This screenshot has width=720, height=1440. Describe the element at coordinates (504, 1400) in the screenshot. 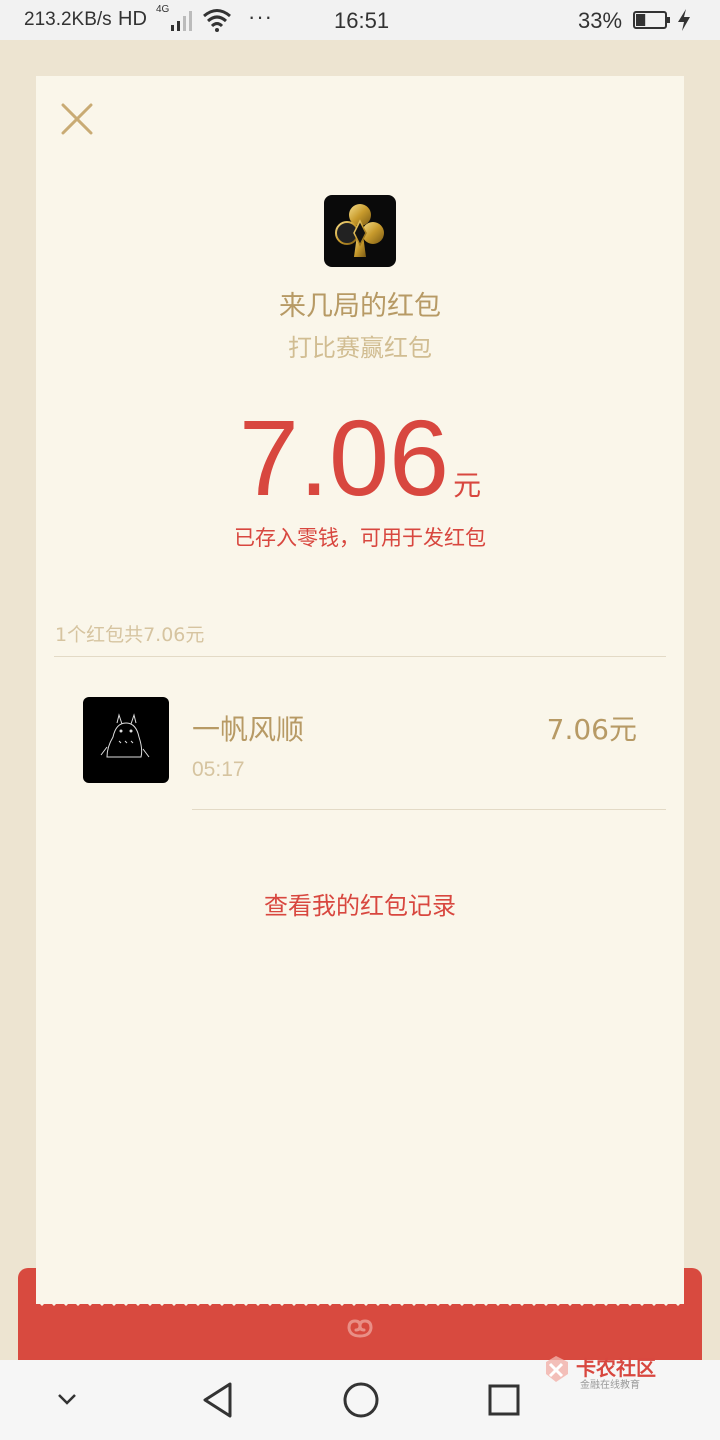

I see `recent-square-icon` at that location.